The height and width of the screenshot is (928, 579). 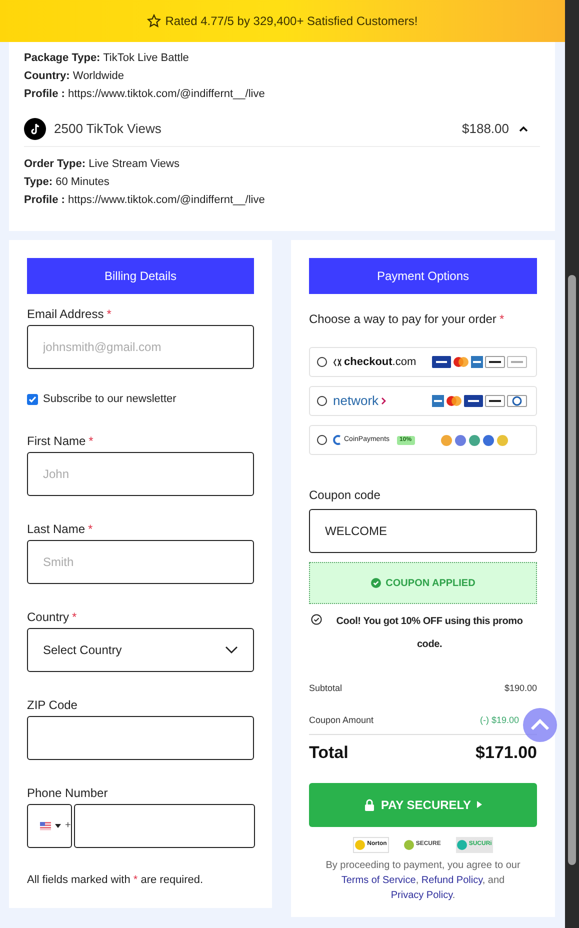 I want to click on chevron-down-icon, so click(x=231, y=650).